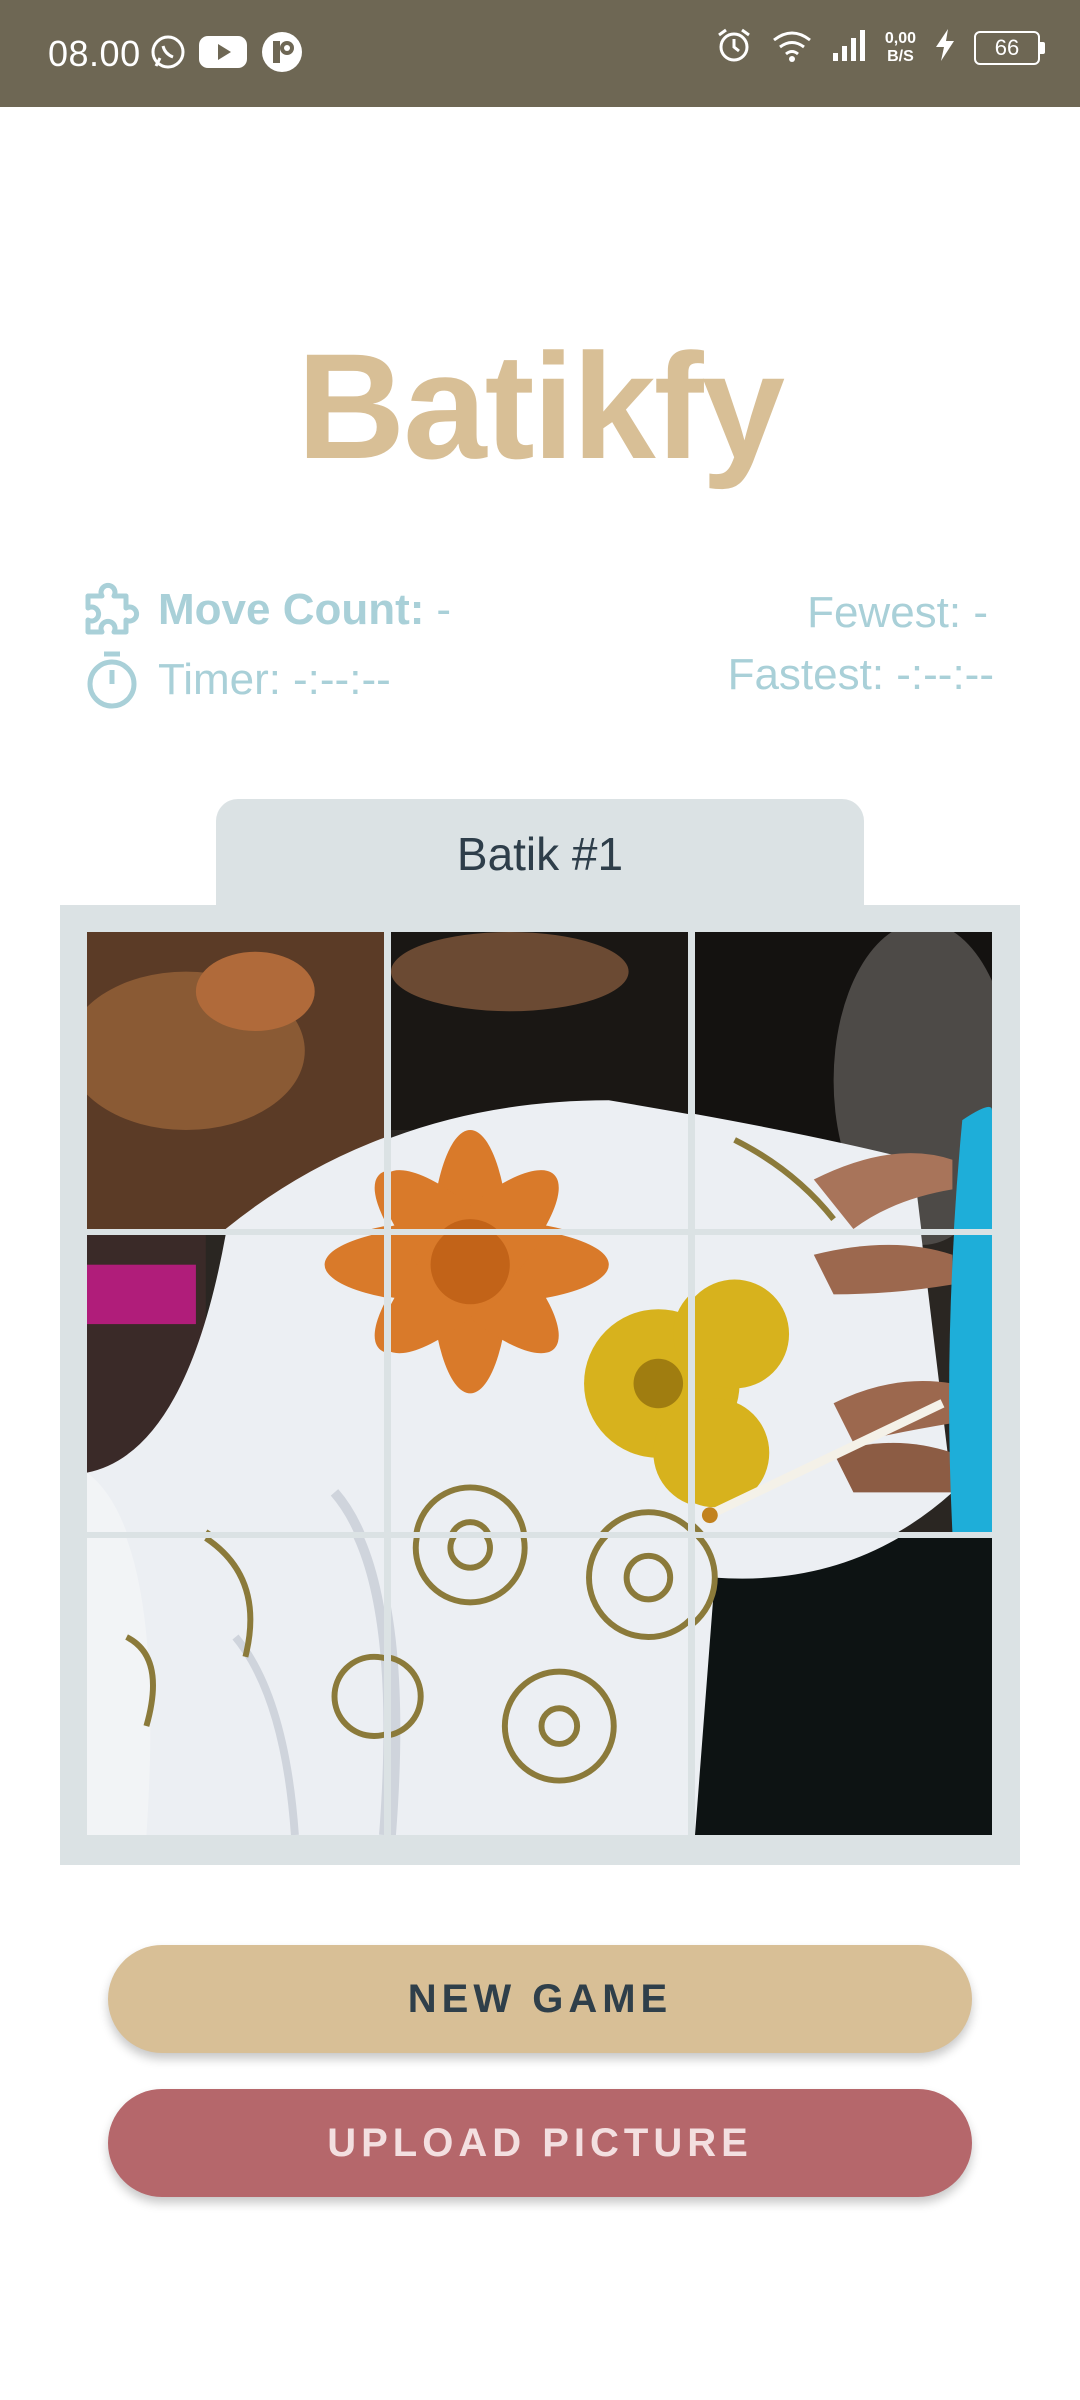 This screenshot has width=1080, height=2400. Describe the element at coordinates (112, 680) in the screenshot. I see `stopwatch-icon` at that location.